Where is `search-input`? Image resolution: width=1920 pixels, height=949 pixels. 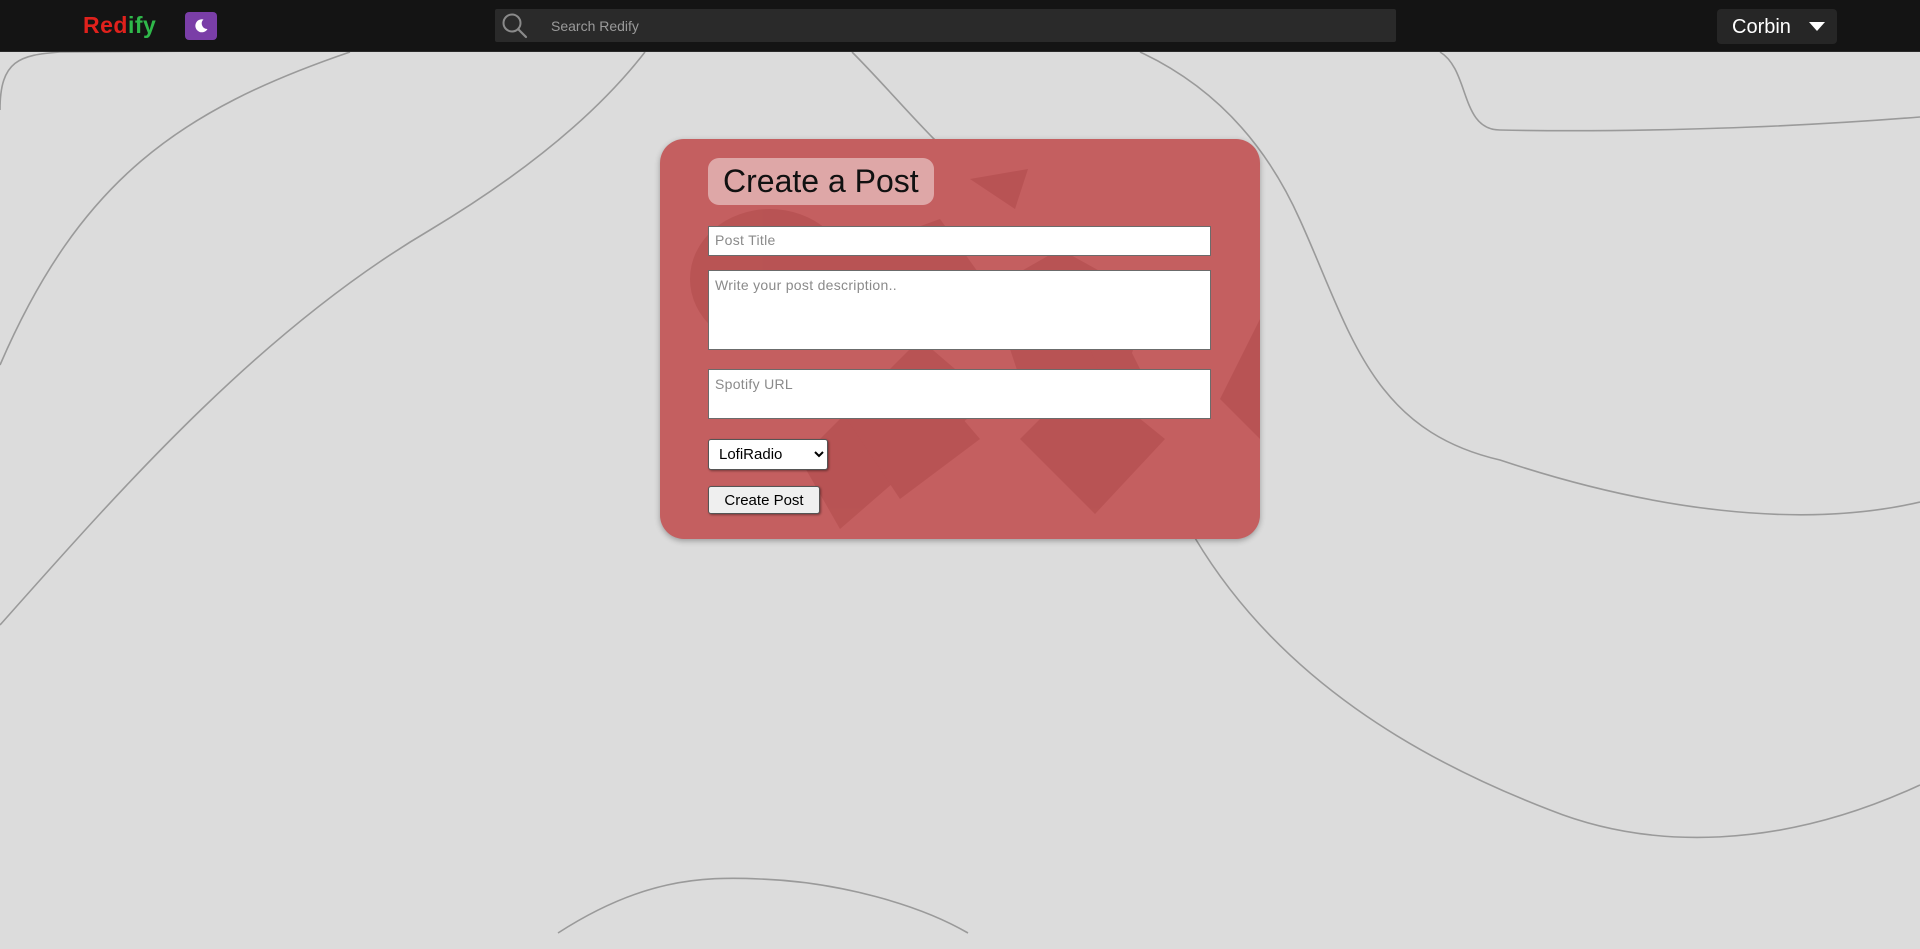
search-input is located at coordinates (961, 25).